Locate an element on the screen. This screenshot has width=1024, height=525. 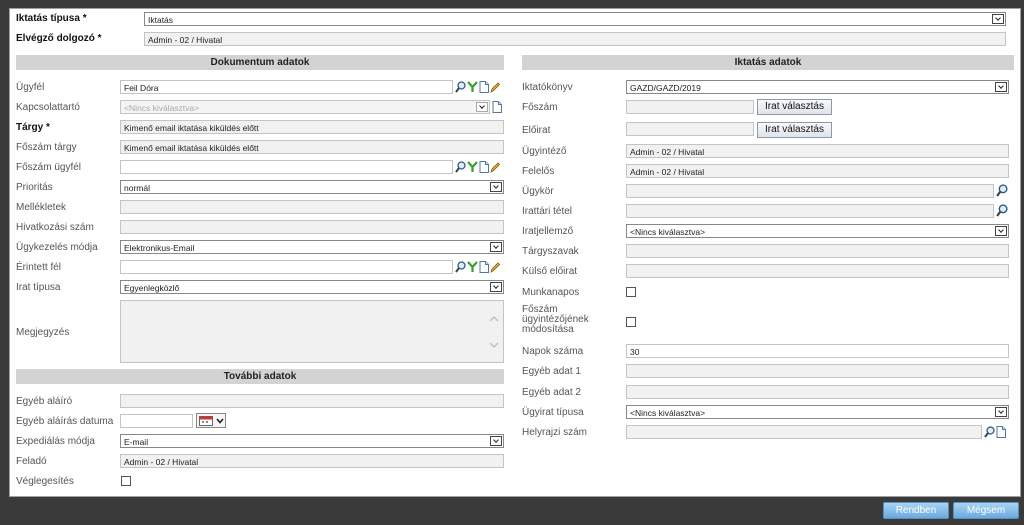
helyrajzi-szam-icons is located at coordinates (995, 432).